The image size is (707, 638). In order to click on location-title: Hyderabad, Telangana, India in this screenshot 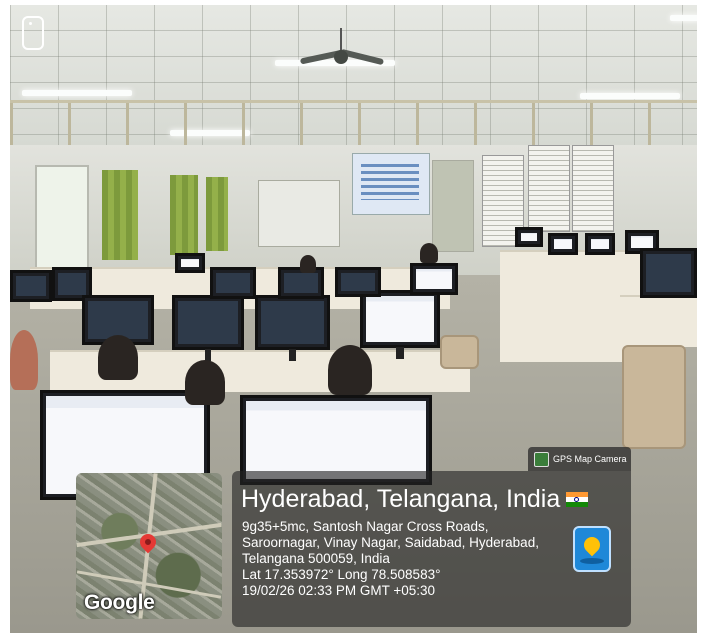, I will do `click(415, 499)`.